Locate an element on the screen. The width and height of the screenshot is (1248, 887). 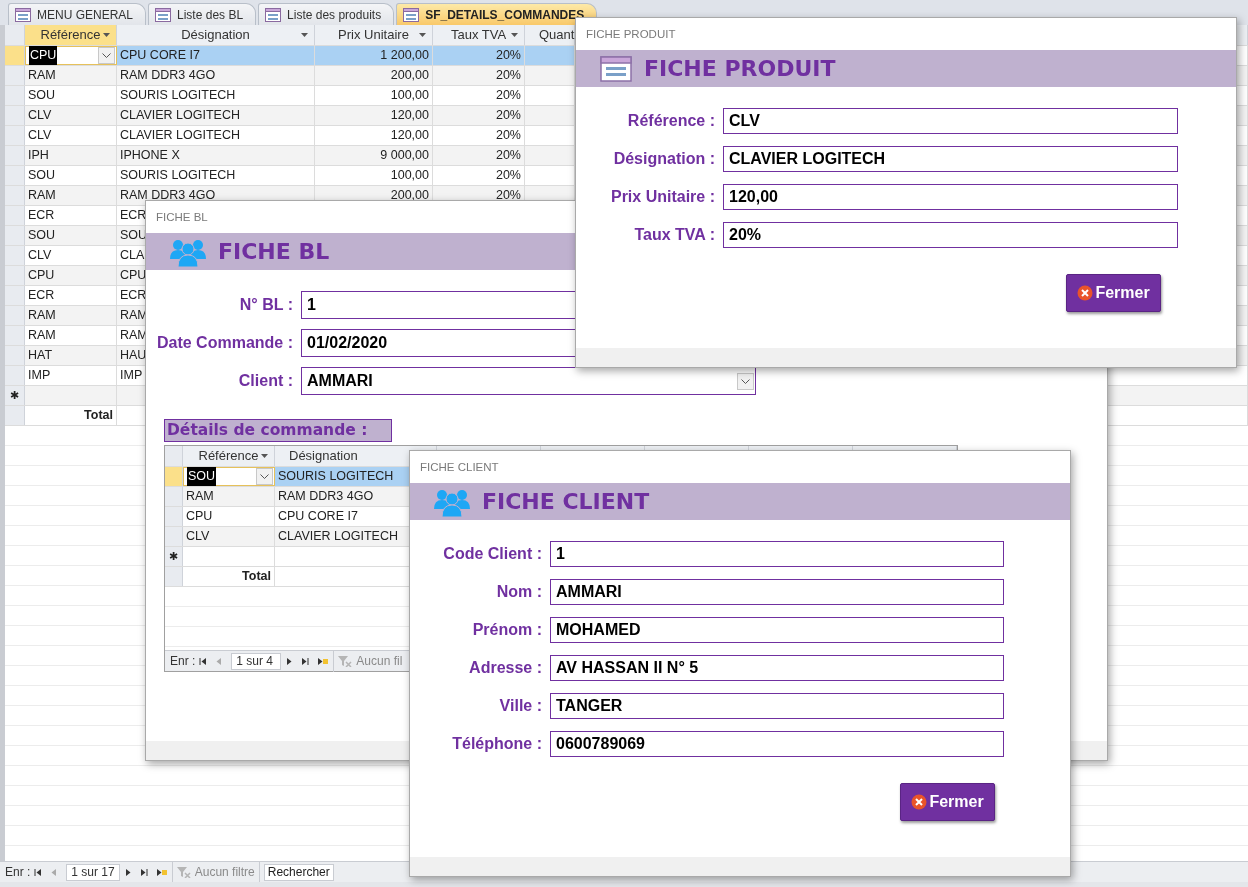
input-field: AMMARI is located at coordinates (777, 592).